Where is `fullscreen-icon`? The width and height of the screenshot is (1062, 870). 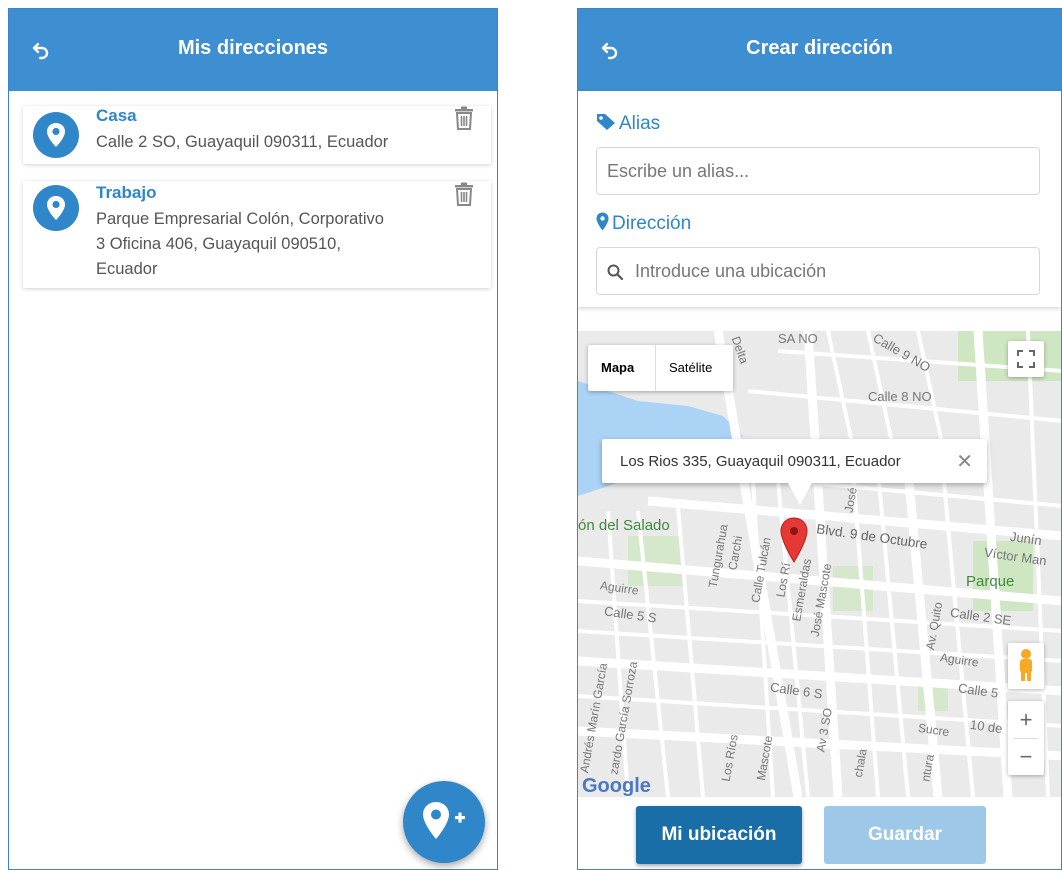
fullscreen-icon is located at coordinates (1026, 359).